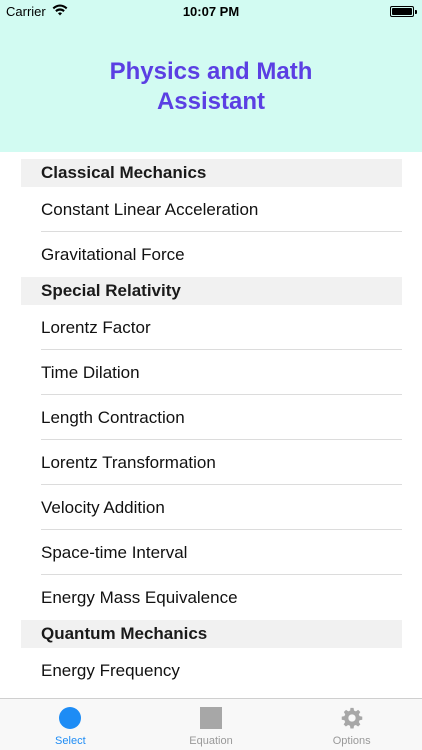 This screenshot has width=422, height=750. I want to click on list-item-energy-mass-equivalence: Energy Mass Equivalence, so click(211, 597).